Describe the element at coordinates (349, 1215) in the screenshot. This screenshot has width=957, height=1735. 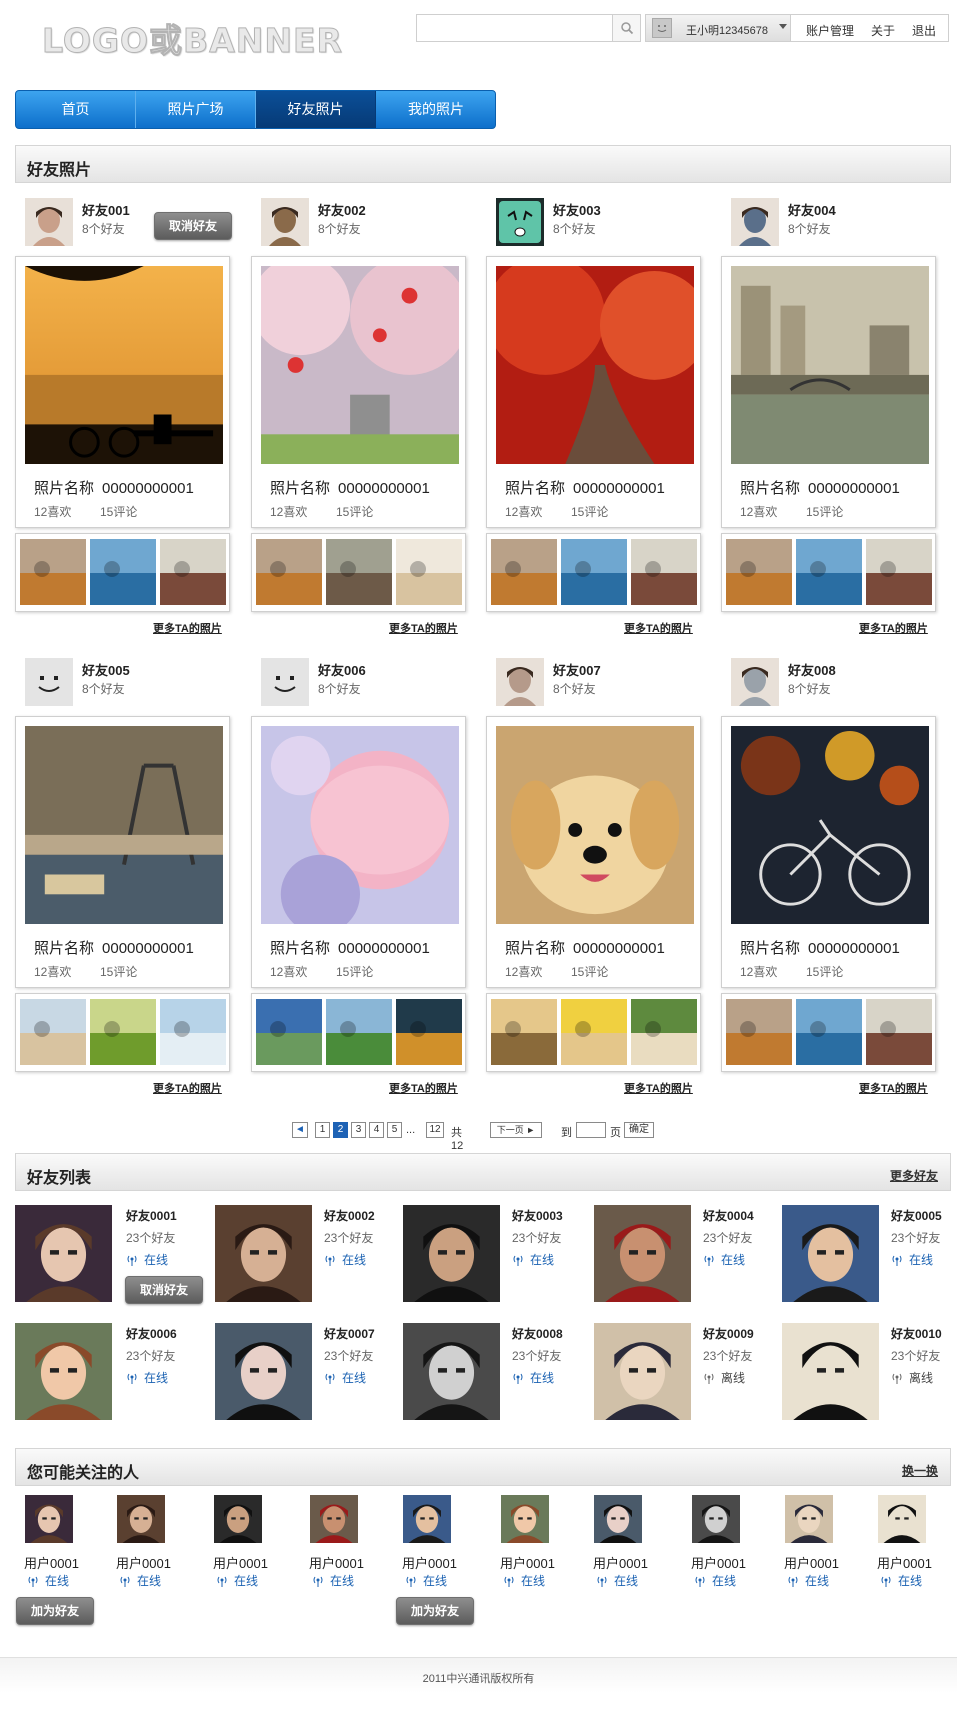
I see `friend-list-name: 好友0002` at that location.